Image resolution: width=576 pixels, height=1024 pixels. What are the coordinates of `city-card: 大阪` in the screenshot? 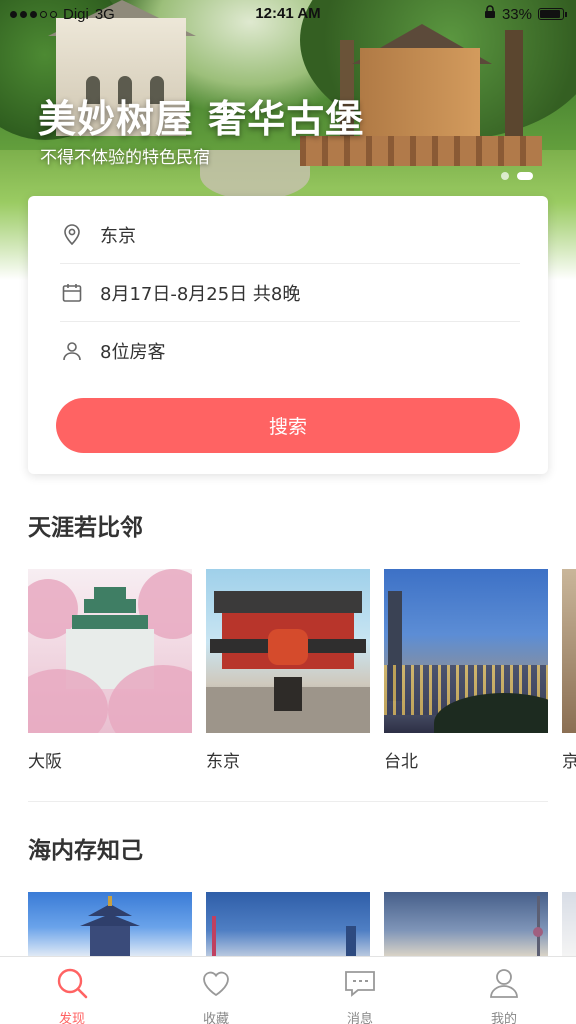 It's located at (110, 670).